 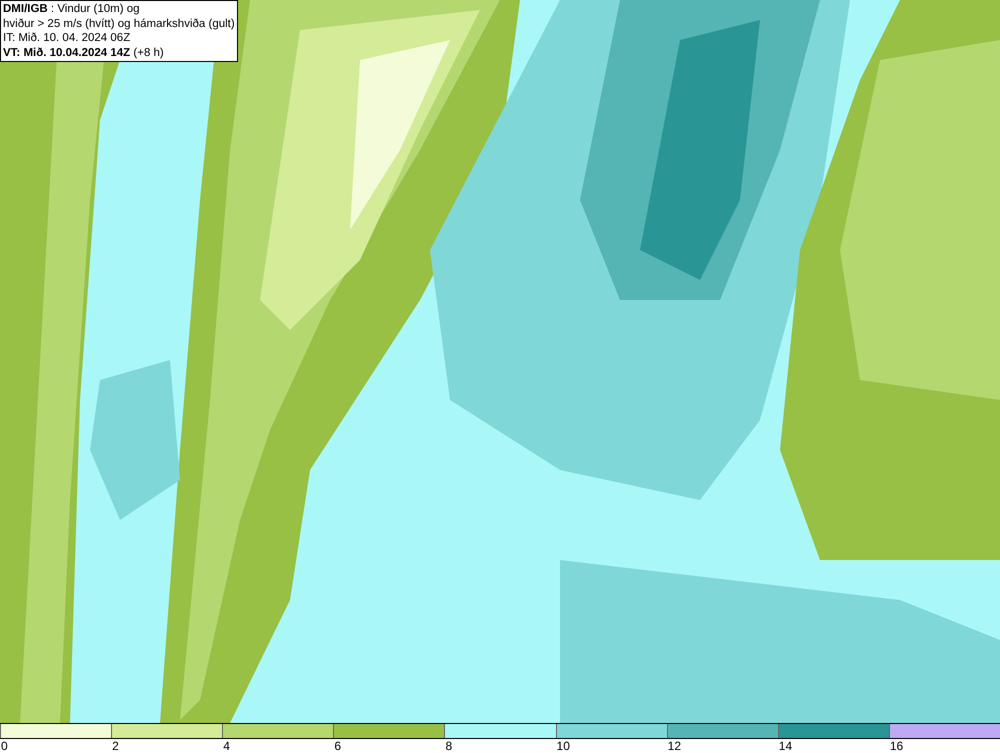 I want to click on tick-label: 12, so click(x=674, y=746).